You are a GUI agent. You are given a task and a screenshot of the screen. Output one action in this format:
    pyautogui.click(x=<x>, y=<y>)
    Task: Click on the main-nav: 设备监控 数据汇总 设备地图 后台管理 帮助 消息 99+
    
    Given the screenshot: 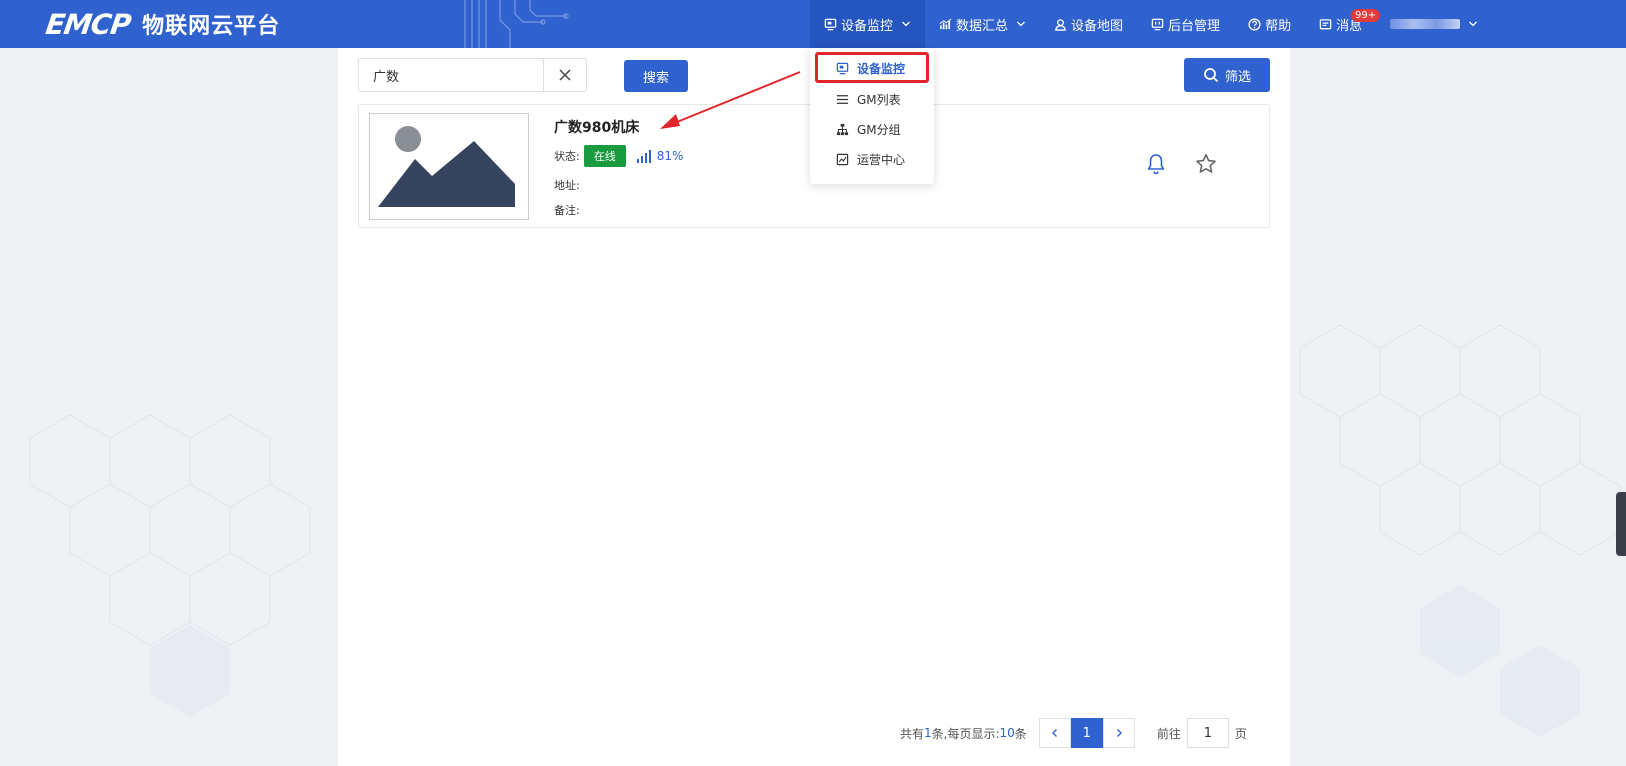 What is the action you would take?
    pyautogui.click(x=1151, y=24)
    